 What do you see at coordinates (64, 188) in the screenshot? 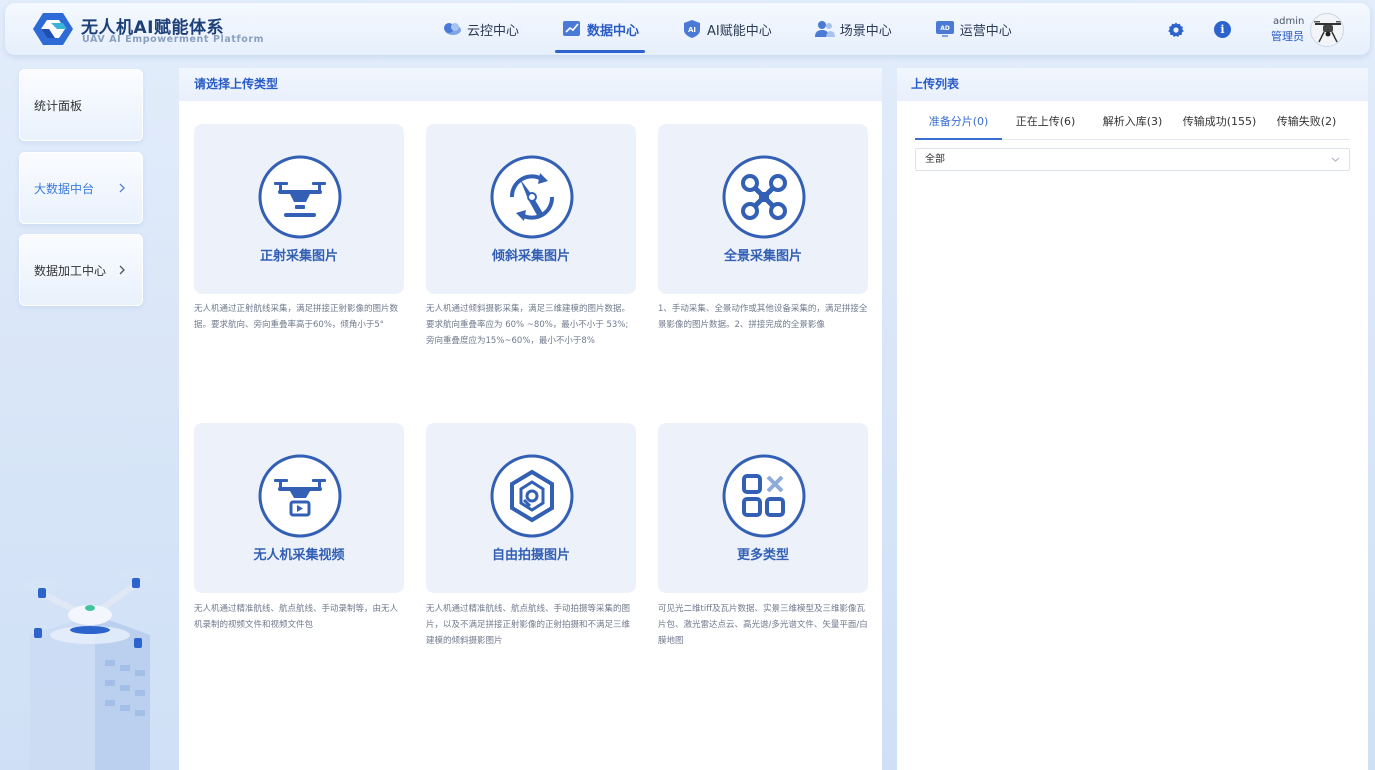
I see `sidebar-item-label: 大数据中台` at bounding box center [64, 188].